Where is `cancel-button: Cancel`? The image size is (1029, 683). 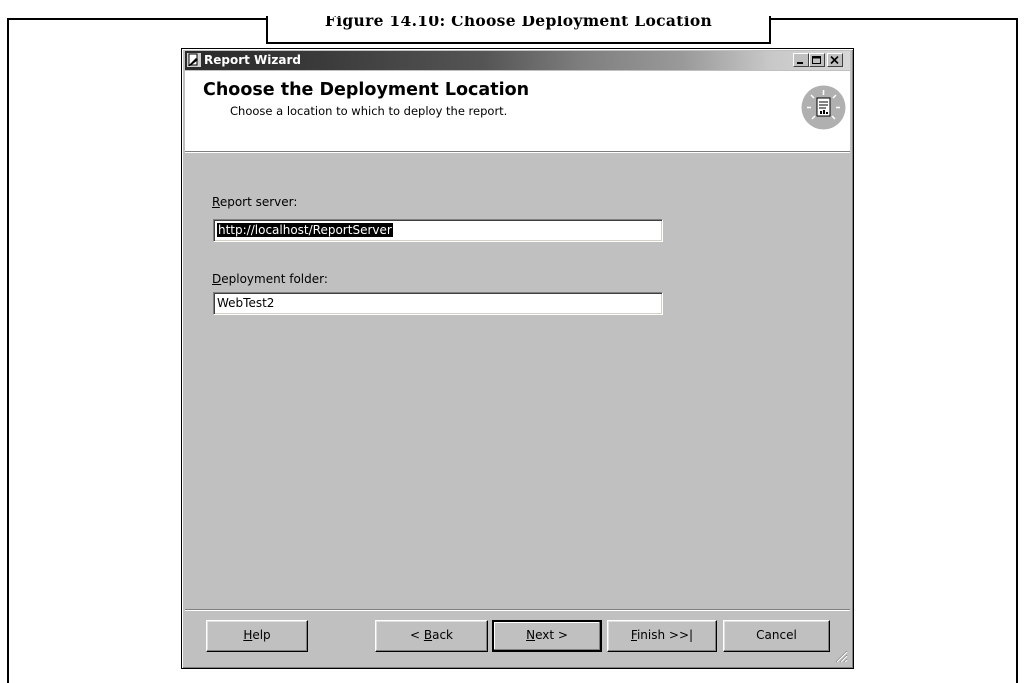 cancel-button: Cancel is located at coordinates (776, 636).